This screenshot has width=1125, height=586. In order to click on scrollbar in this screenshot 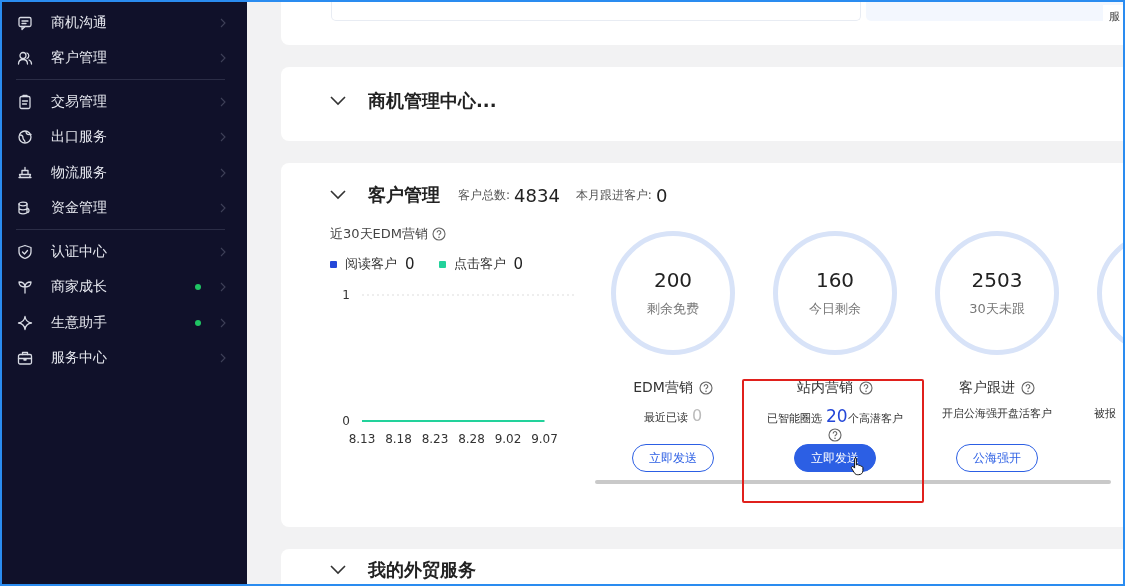, I will do `click(853, 482)`.